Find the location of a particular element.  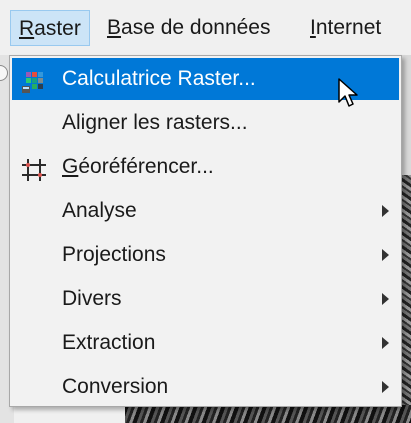

menu-item-label: Conversion is located at coordinates (115, 386).